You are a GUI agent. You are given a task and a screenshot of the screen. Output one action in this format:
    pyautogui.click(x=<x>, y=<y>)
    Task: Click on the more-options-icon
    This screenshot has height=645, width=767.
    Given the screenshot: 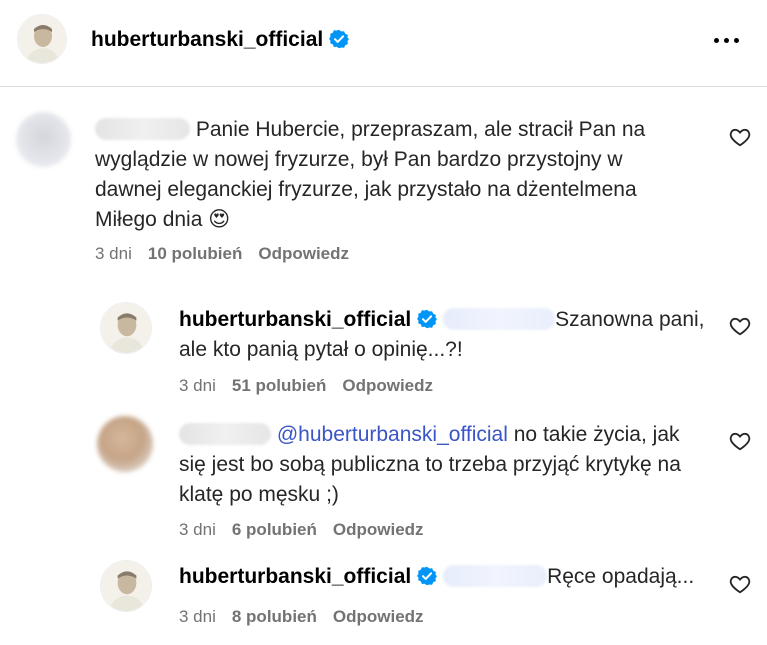 What is the action you would take?
    pyautogui.click(x=727, y=40)
    